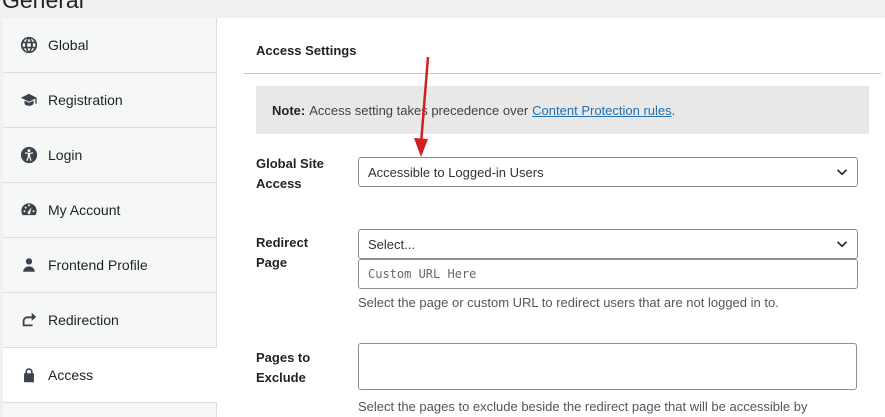 The height and width of the screenshot is (417, 885). I want to click on custom-url-input: Custom URL Here, so click(608, 274).